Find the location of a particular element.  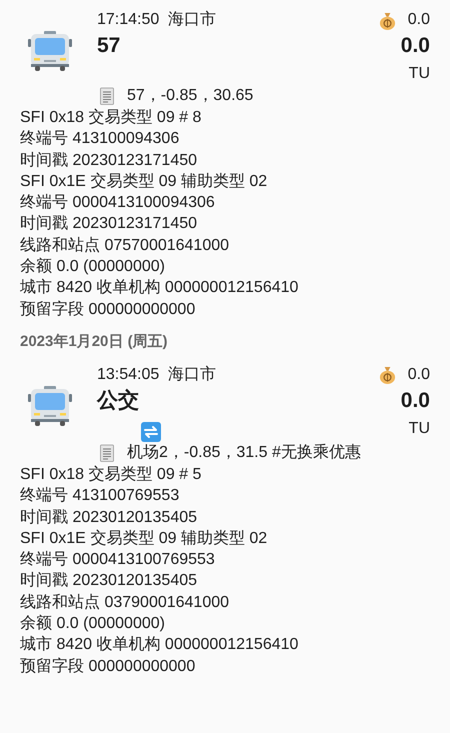

date-header: 2023年1月20日 (周五) is located at coordinates (94, 342).